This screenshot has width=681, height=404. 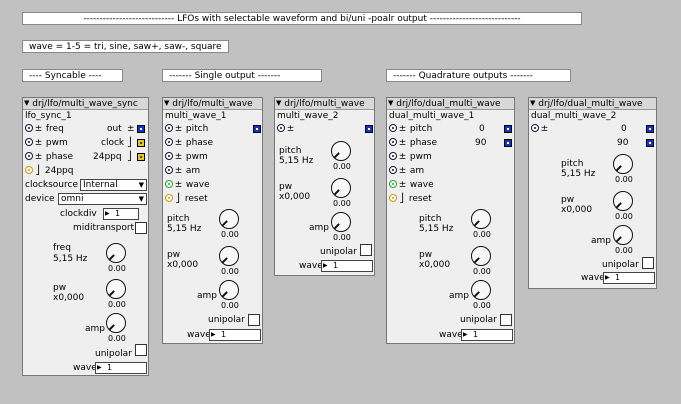 What do you see at coordinates (141, 157) in the screenshot?
I see `outlet-24ppq-icon` at bounding box center [141, 157].